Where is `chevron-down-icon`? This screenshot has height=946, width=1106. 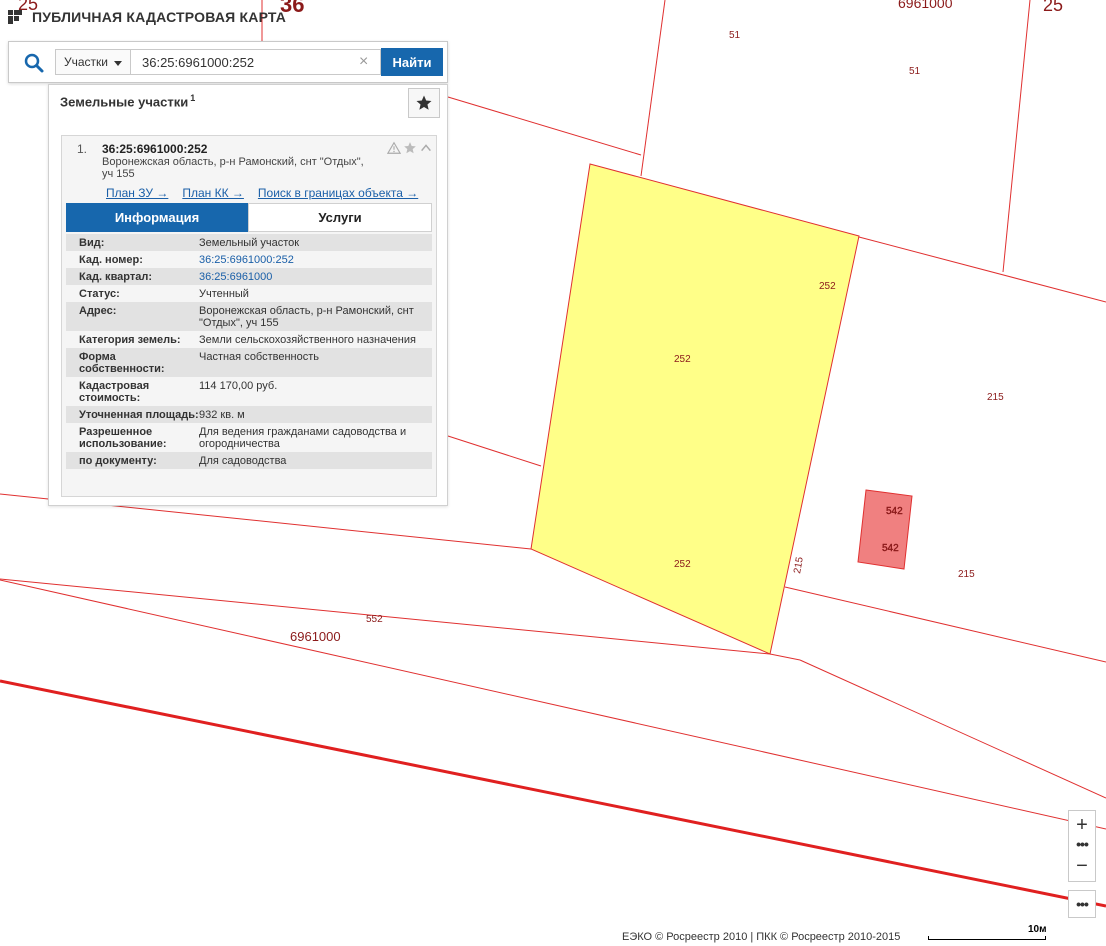 chevron-down-icon is located at coordinates (118, 63).